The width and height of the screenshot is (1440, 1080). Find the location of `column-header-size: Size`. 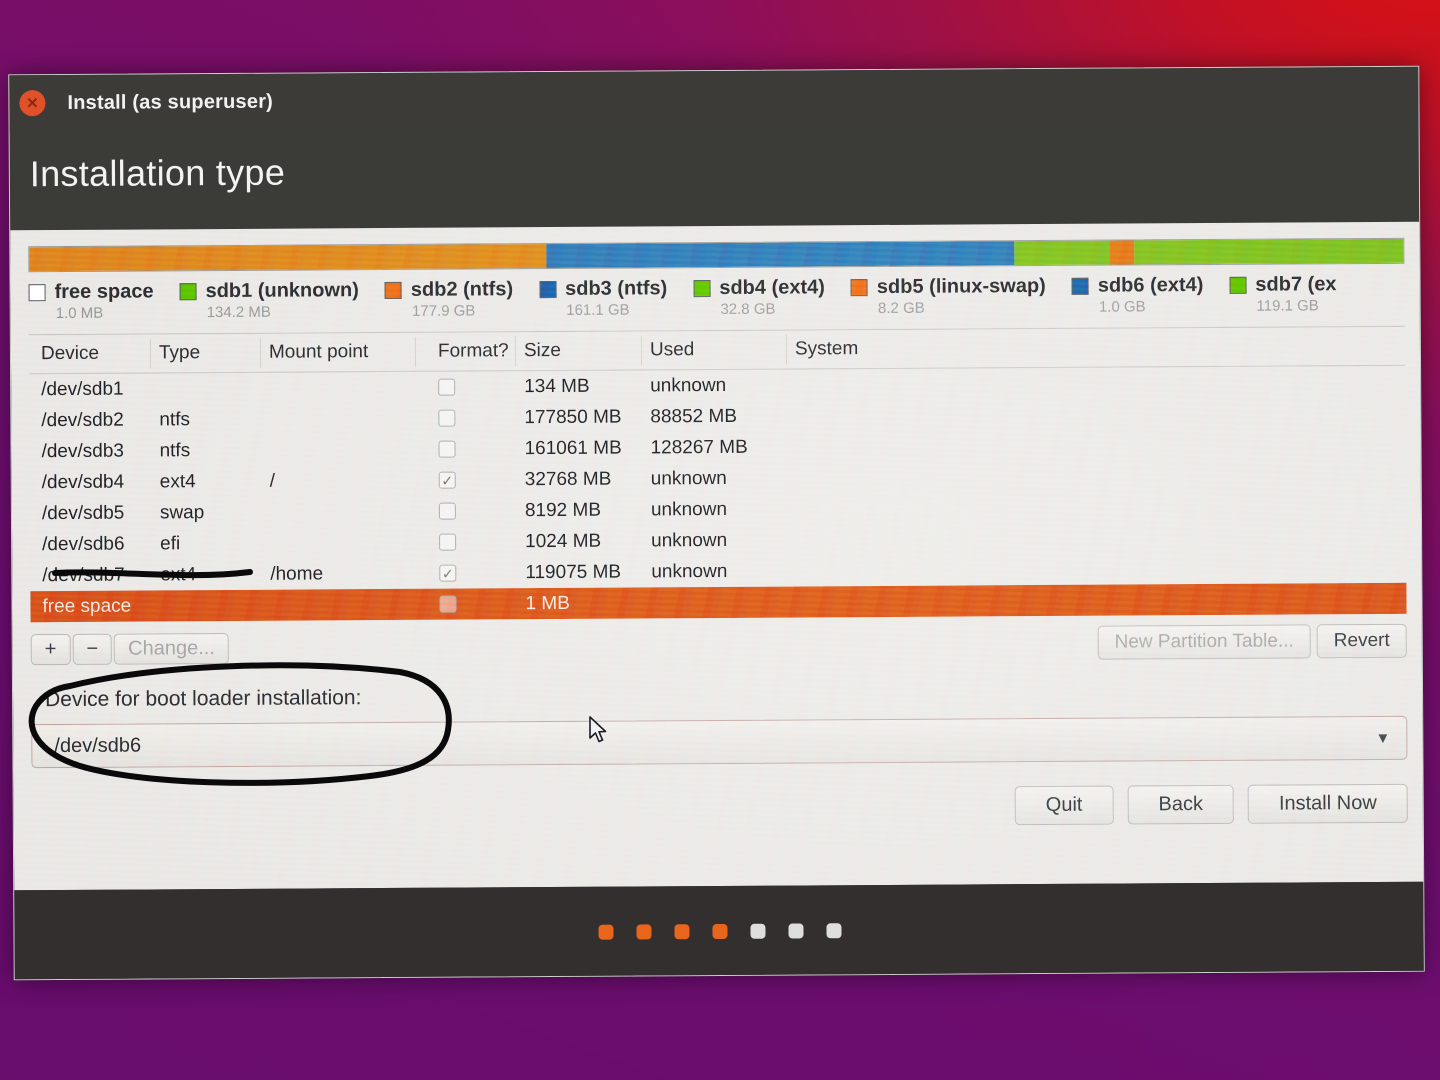

column-header-size: Size is located at coordinates (587, 350).